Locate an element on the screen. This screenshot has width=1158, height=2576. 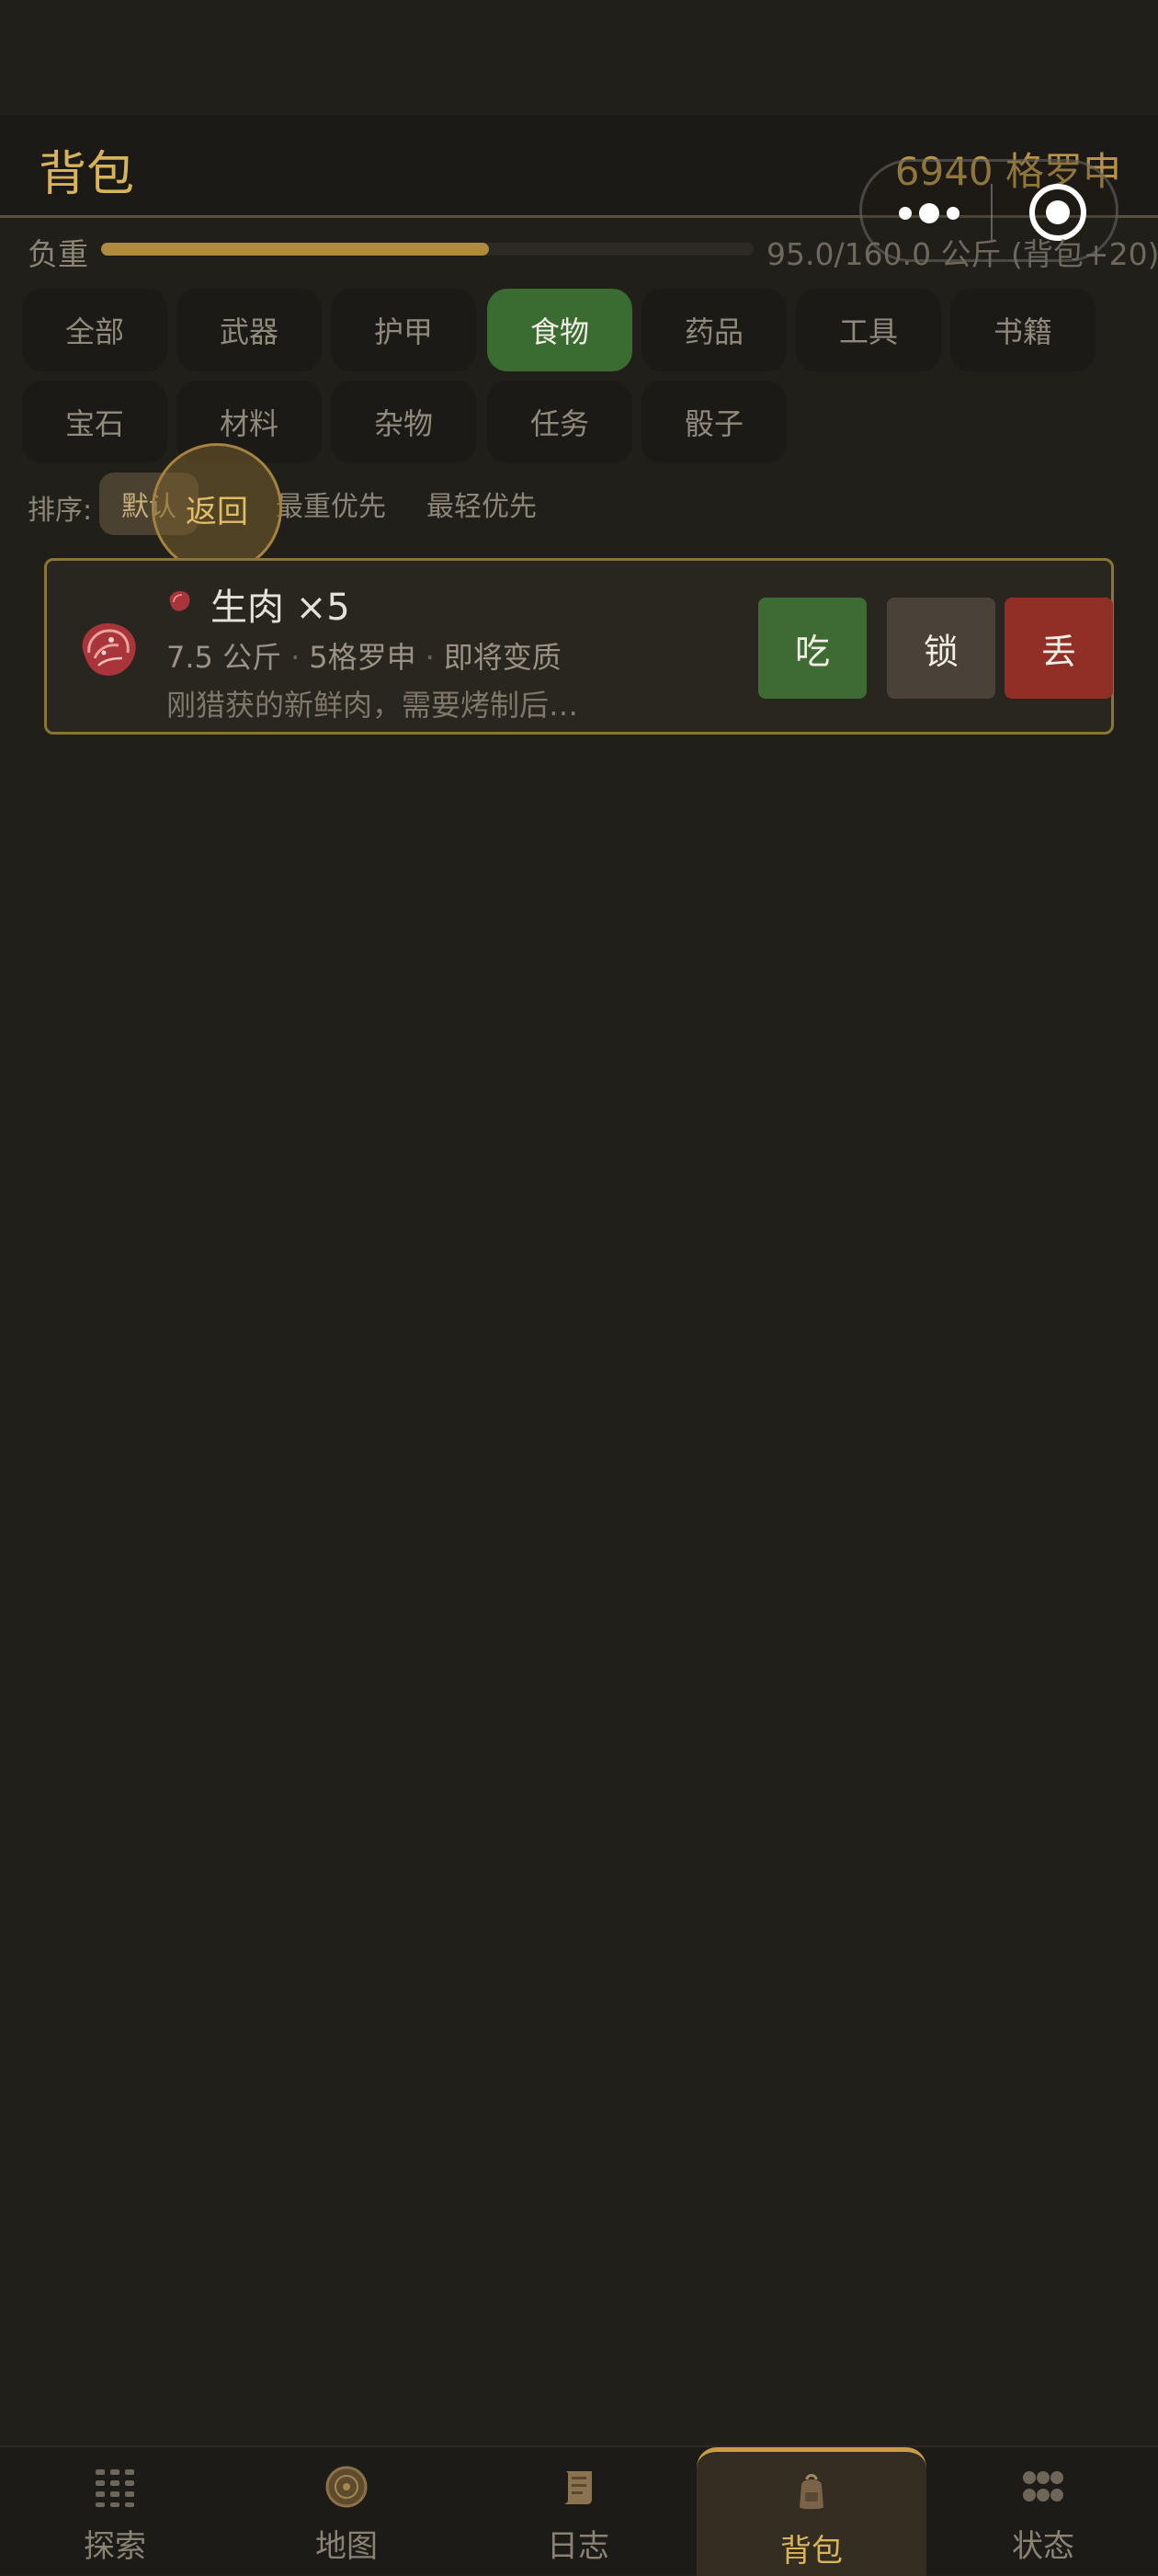
tab-misc: 杂物 is located at coordinates (403, 422).